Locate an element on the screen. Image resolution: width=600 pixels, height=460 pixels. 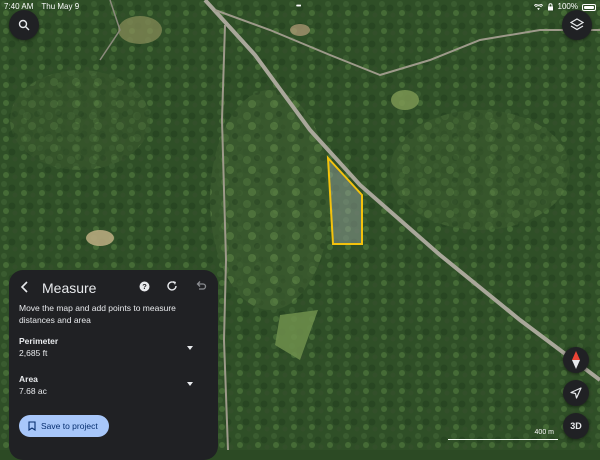
save-to-project-button: Save to project is located at coordinates (64, 426).